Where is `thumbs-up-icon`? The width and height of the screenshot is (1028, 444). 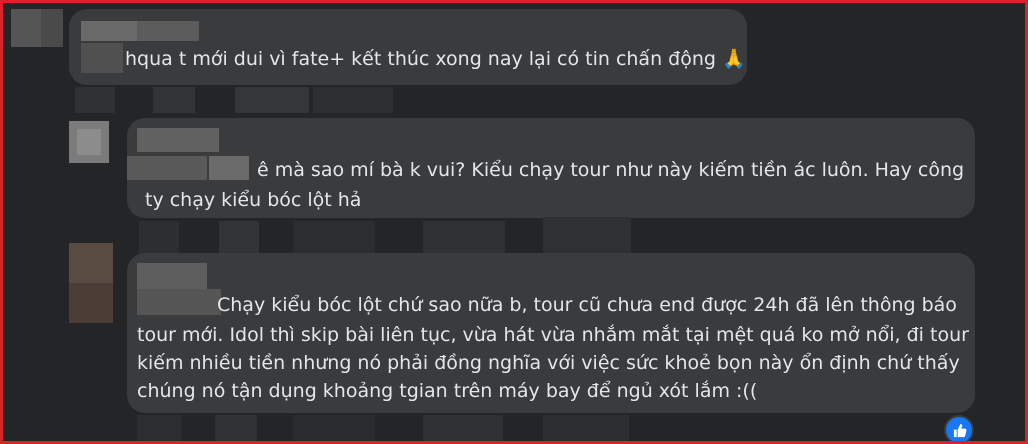
thumbs-up-icon is located at coordinates (959, 430).